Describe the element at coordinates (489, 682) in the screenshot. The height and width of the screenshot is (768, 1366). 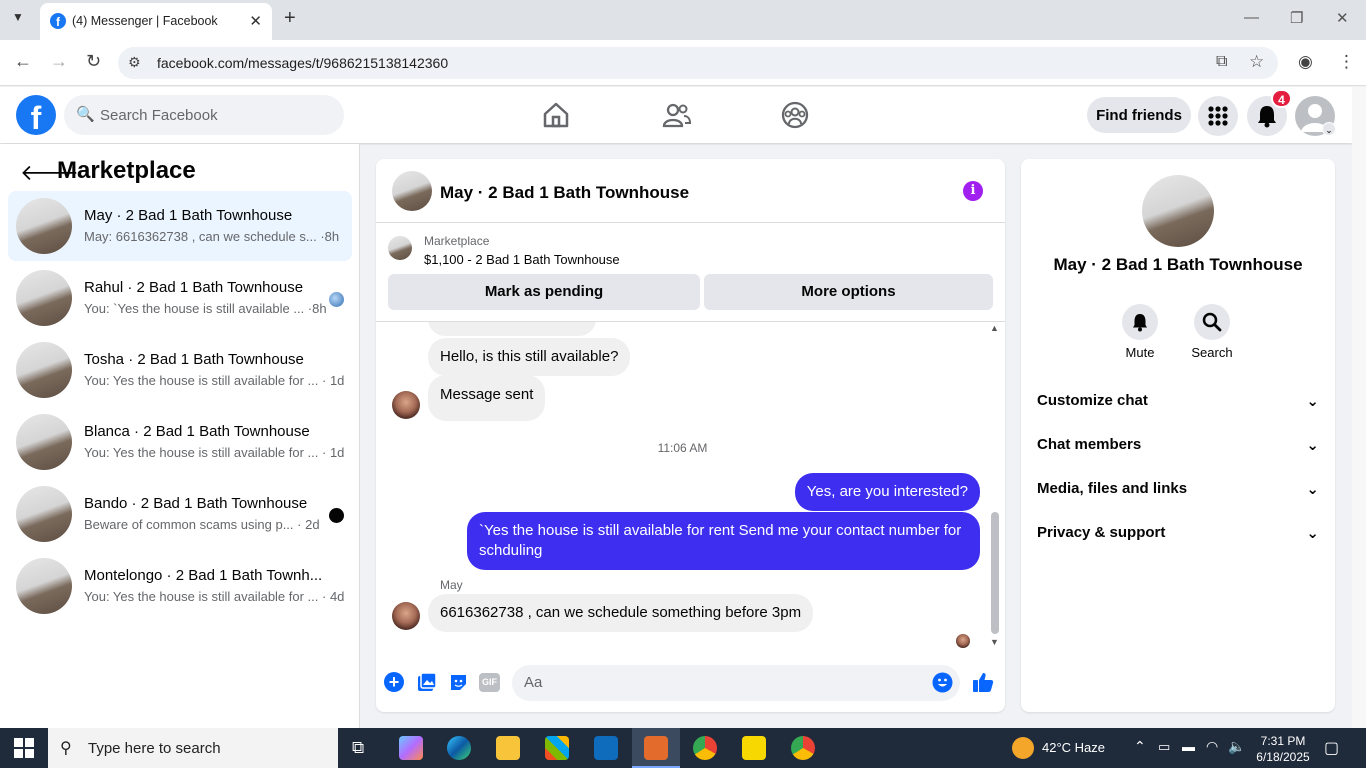
I see `gif-icon: GIF` at that location.